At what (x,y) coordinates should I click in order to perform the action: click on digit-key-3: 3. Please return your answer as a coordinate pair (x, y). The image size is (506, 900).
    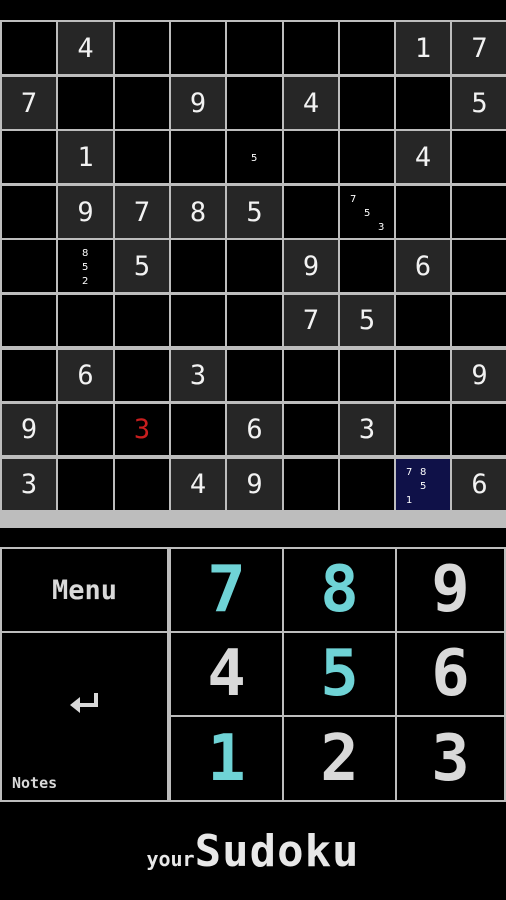
    Looking at the image, I should click on (450, 758).